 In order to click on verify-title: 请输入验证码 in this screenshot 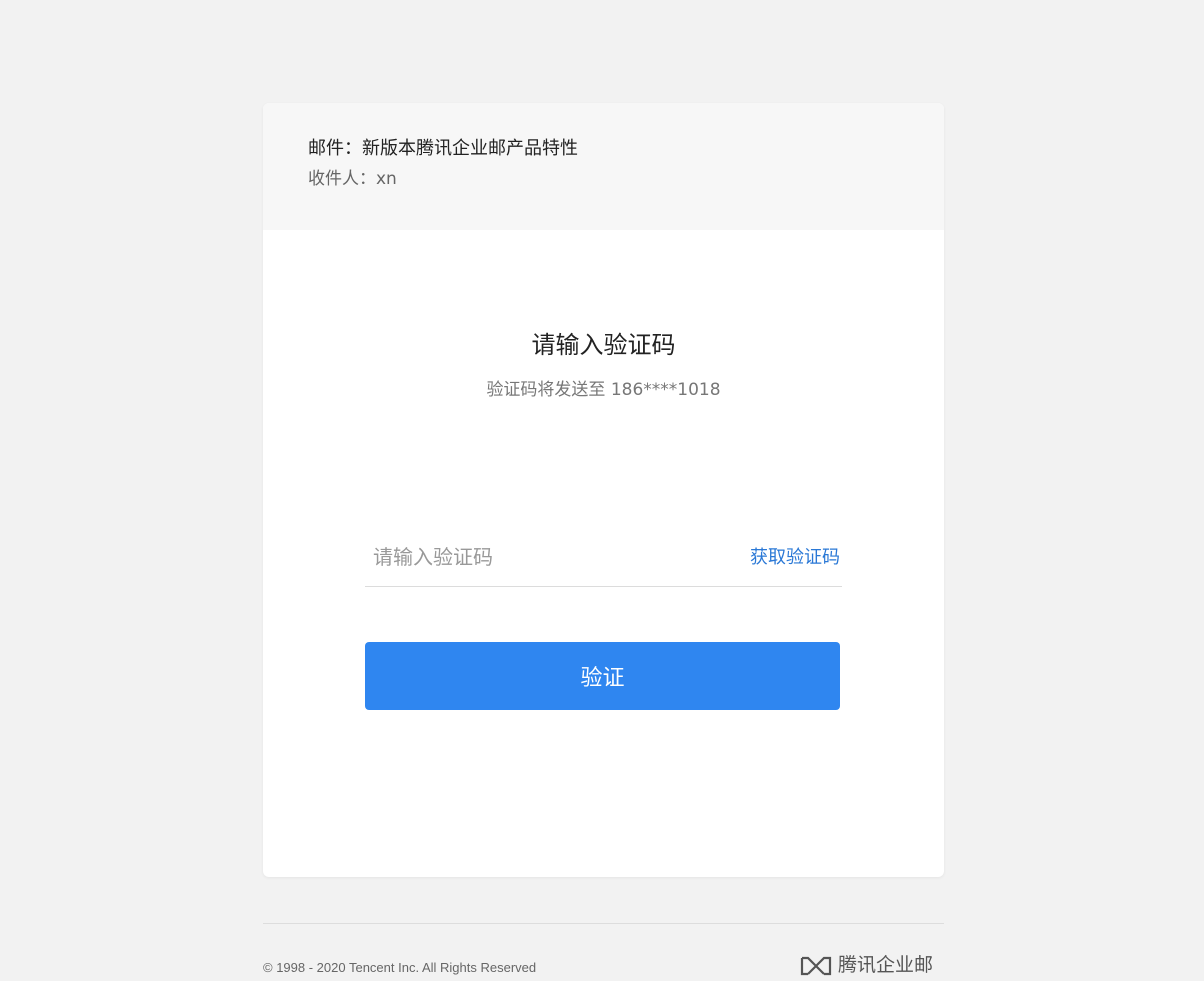, I will do `click(603, 345)`.